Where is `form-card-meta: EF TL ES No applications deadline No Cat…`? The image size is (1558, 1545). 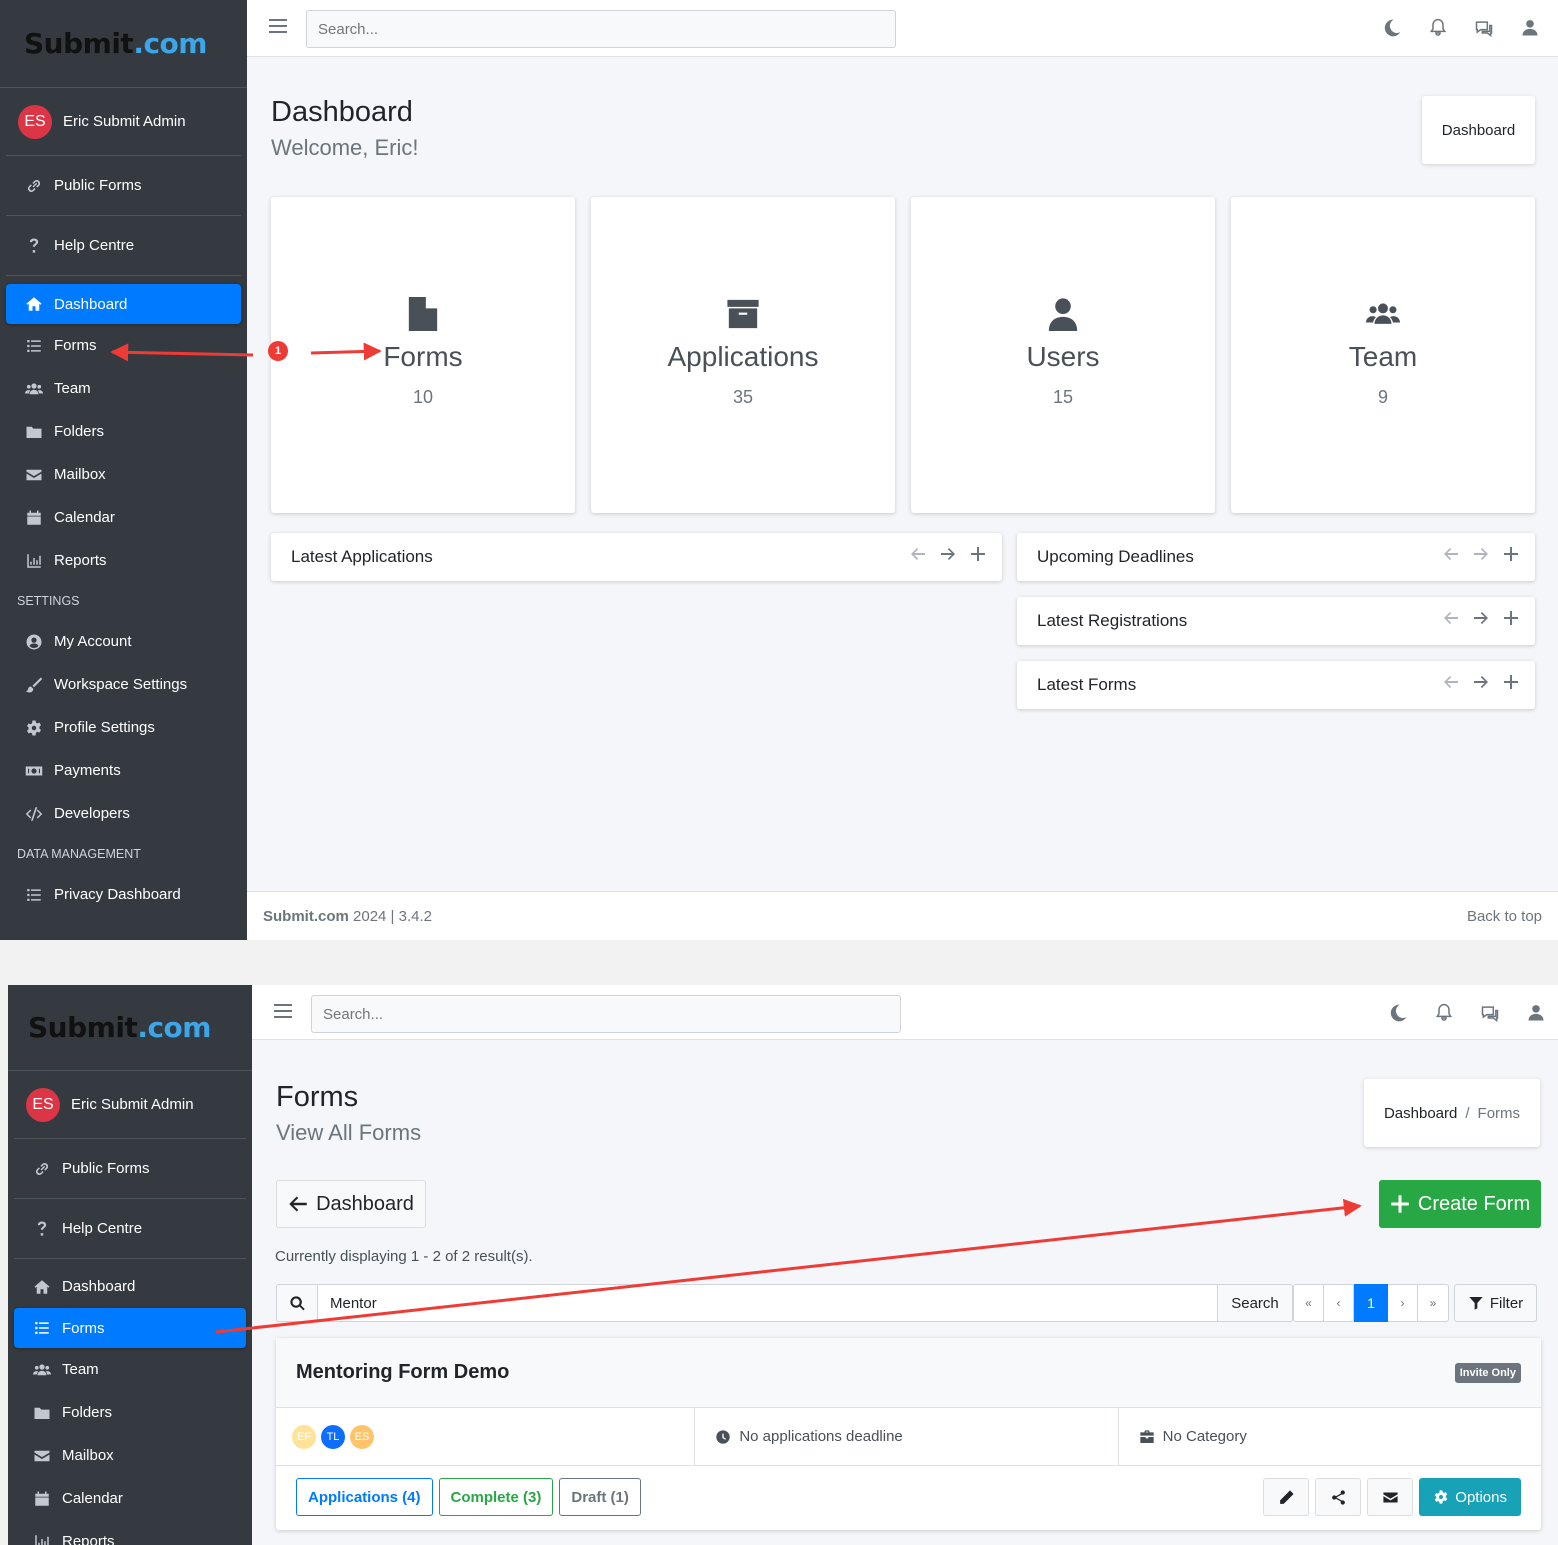
form-card-meta: EF TL ES No applications deadline No Cat… is located at coordinates (908, 1437).